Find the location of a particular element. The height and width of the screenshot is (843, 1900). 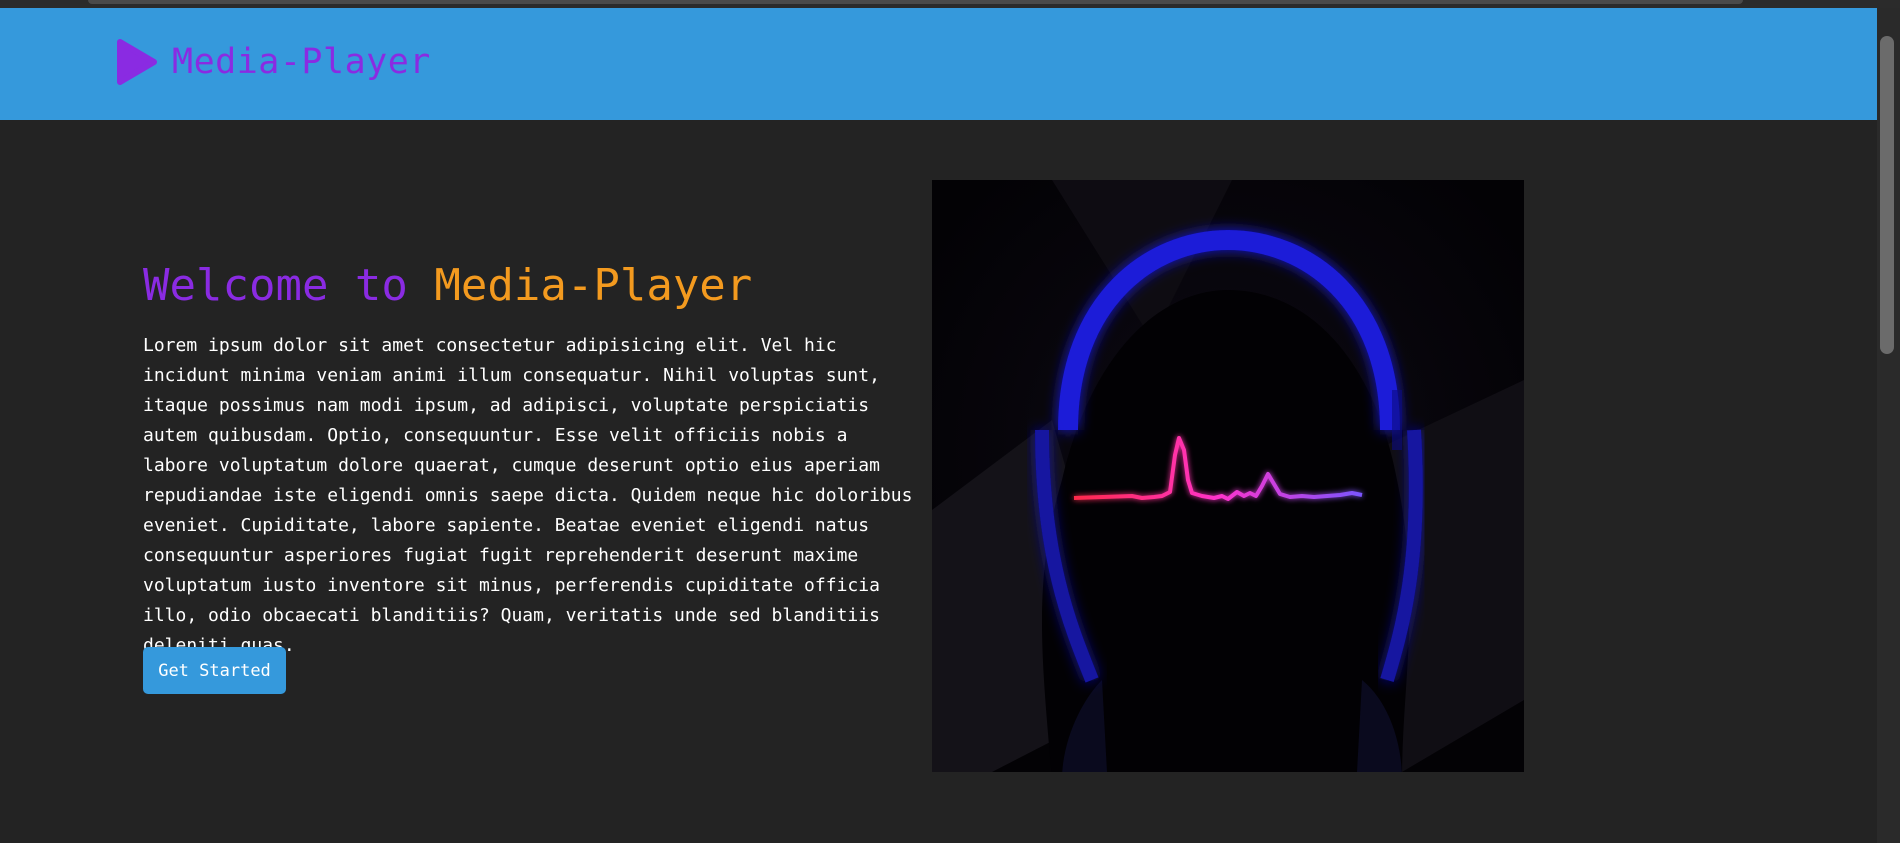

hero-title: Welcome to Media-Player is located at coordinates (528, 286).